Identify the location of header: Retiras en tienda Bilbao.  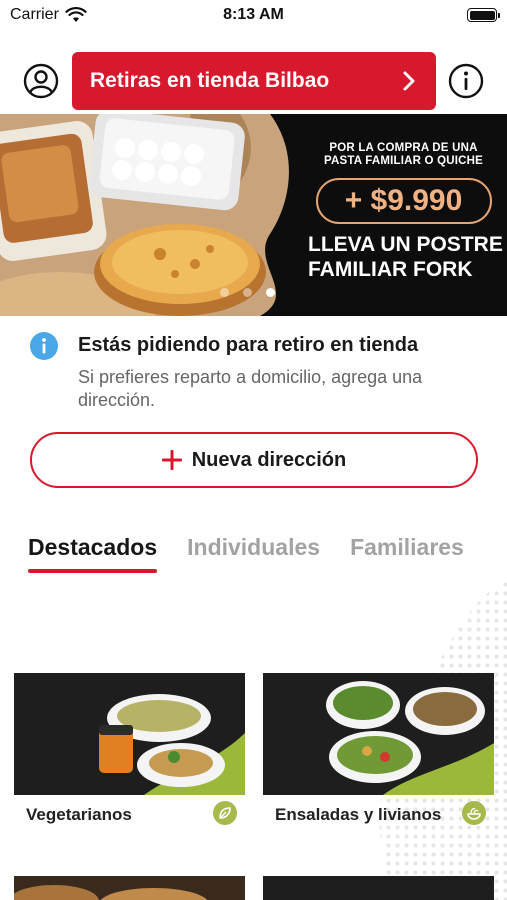
(253, 81).